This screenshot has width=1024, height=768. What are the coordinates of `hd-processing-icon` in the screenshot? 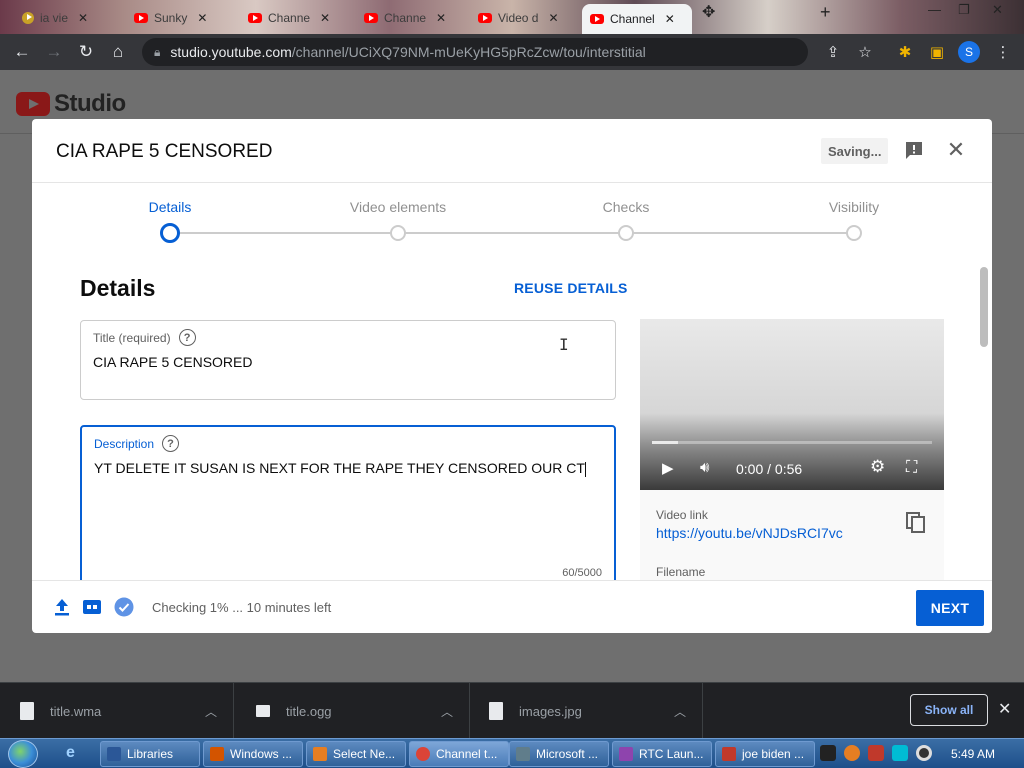 It's located at (92, 607).